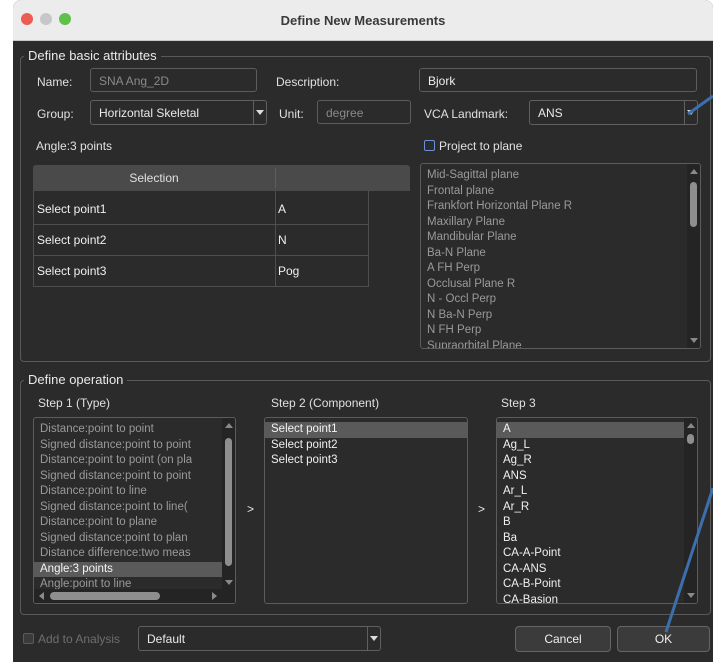 This screenshot has height=662, width=713. Describe the element at coordinates (200, 271) in the screenshot. I see `table-row: Select point3 Pog` at that location.